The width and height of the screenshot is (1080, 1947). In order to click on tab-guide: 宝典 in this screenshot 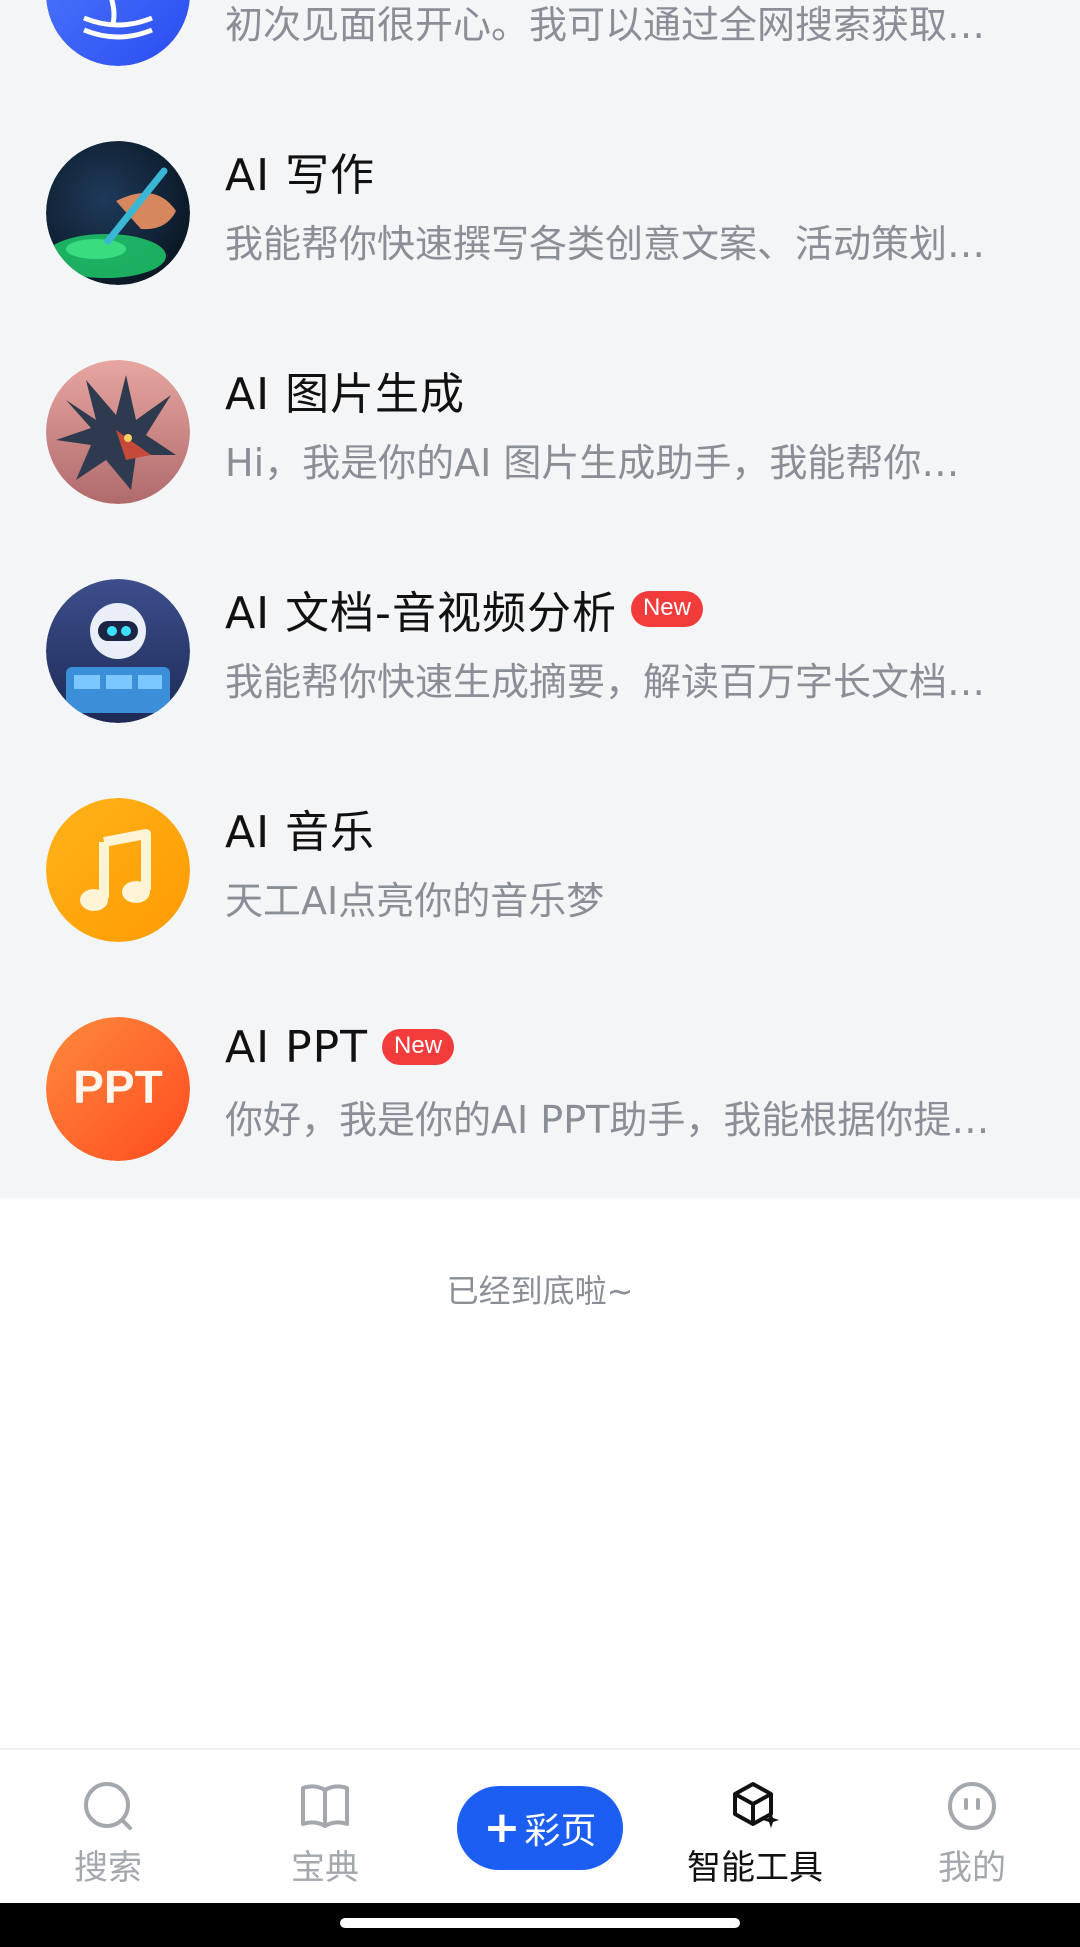, I will do `click(325, 1833)`.